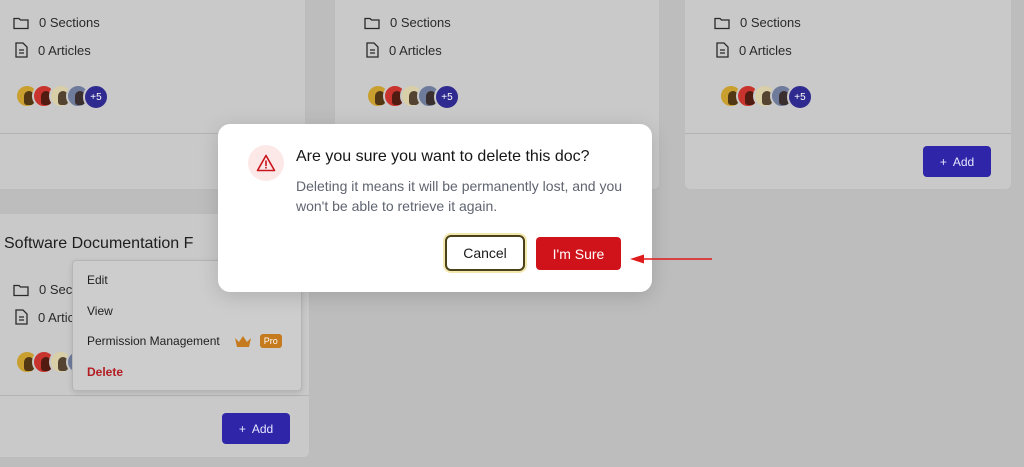 This screenshot has height=467, width=1024. What do you see at coordinates (153, 341) in the screenshot?
I see `menu-item-label: Permission Management` at bounding box center [153, 341].